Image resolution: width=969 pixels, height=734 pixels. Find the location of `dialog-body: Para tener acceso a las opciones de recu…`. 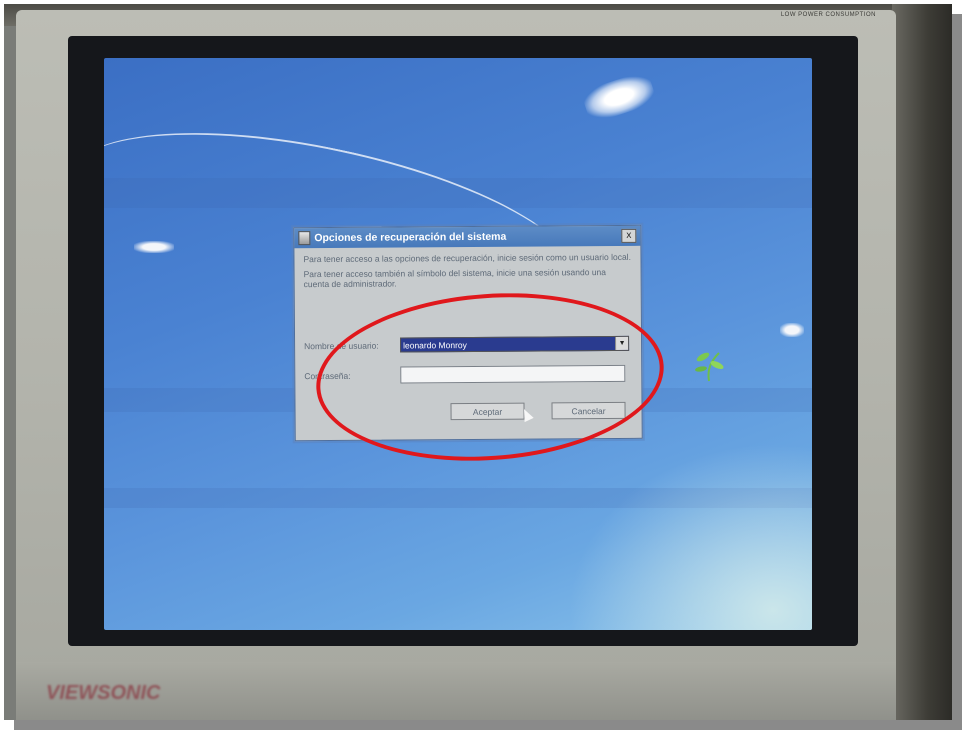

dialog-body: Para tener acceso a las opciones de recu… is located at coordinates (467, 273).